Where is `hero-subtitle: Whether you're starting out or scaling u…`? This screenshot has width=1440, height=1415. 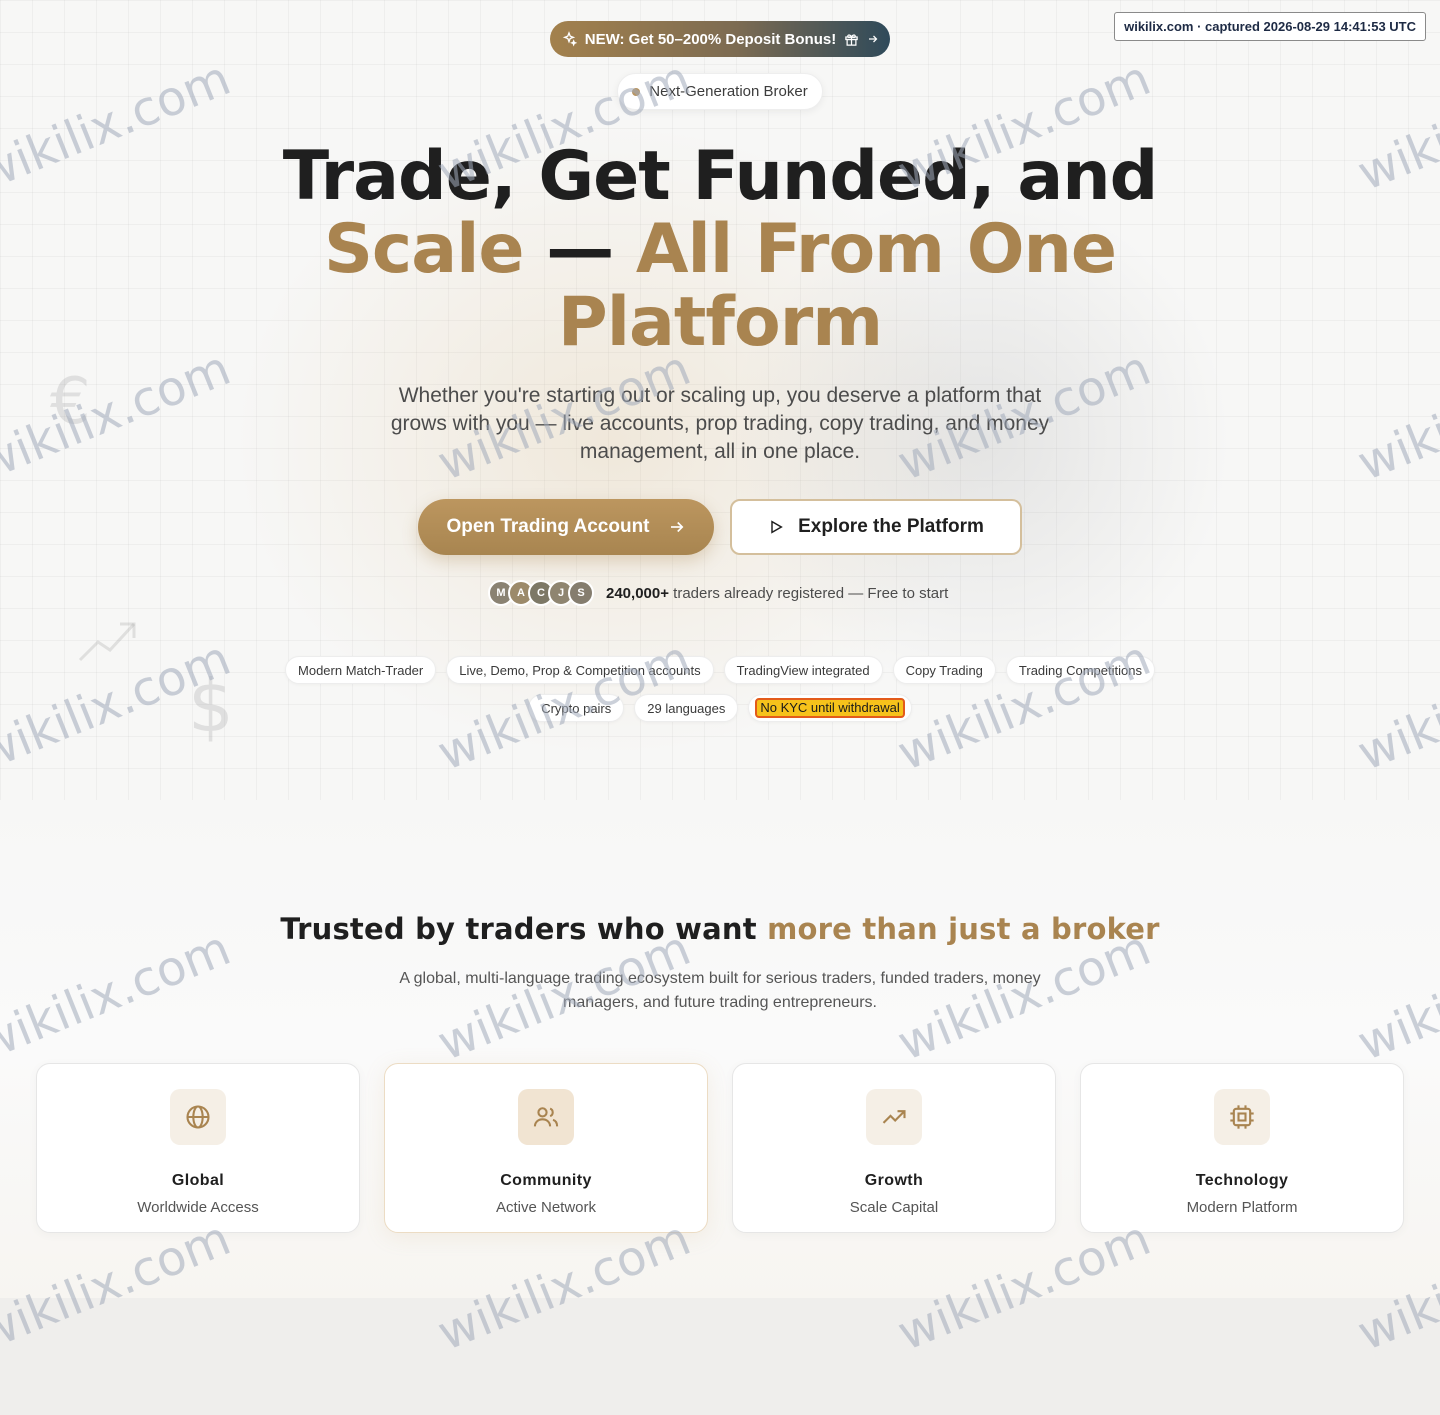
hero-subtitle: Whether you're starting out or scaling u… is located at coordinates (720, 423).